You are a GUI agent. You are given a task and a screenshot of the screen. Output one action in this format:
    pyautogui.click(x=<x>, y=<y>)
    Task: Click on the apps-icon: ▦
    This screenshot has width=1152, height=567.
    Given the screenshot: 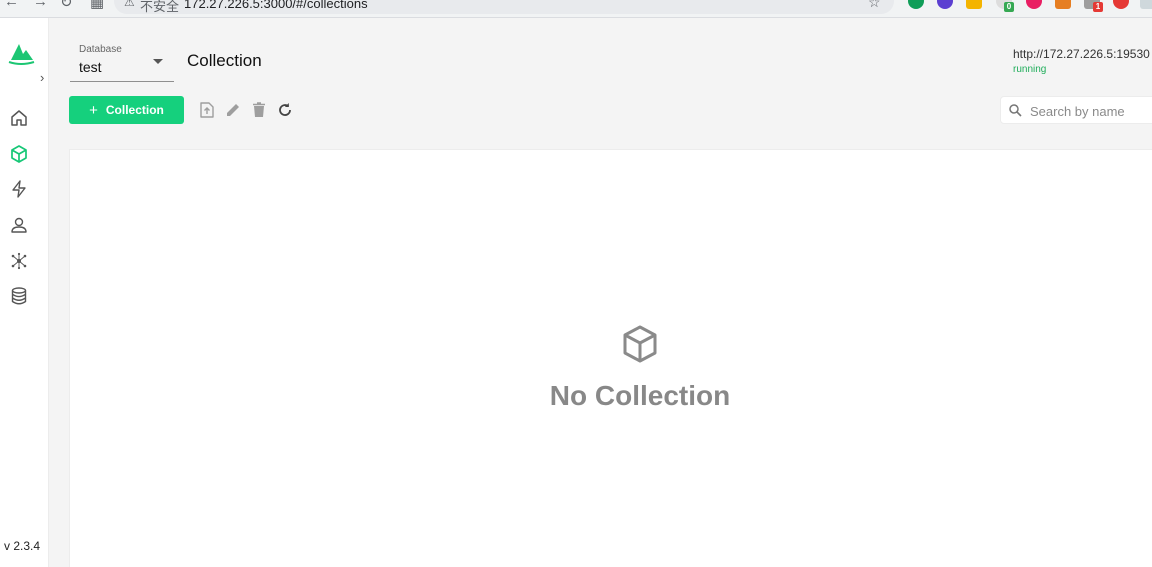 What is the action you would take?
    pyautogui.click(x=97, y=5)
    